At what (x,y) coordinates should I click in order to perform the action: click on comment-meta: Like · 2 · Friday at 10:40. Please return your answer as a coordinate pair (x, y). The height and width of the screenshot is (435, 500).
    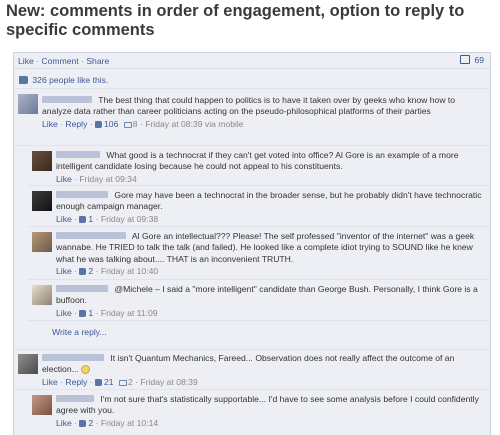
    Looking at the image, I should click on (107, 271).